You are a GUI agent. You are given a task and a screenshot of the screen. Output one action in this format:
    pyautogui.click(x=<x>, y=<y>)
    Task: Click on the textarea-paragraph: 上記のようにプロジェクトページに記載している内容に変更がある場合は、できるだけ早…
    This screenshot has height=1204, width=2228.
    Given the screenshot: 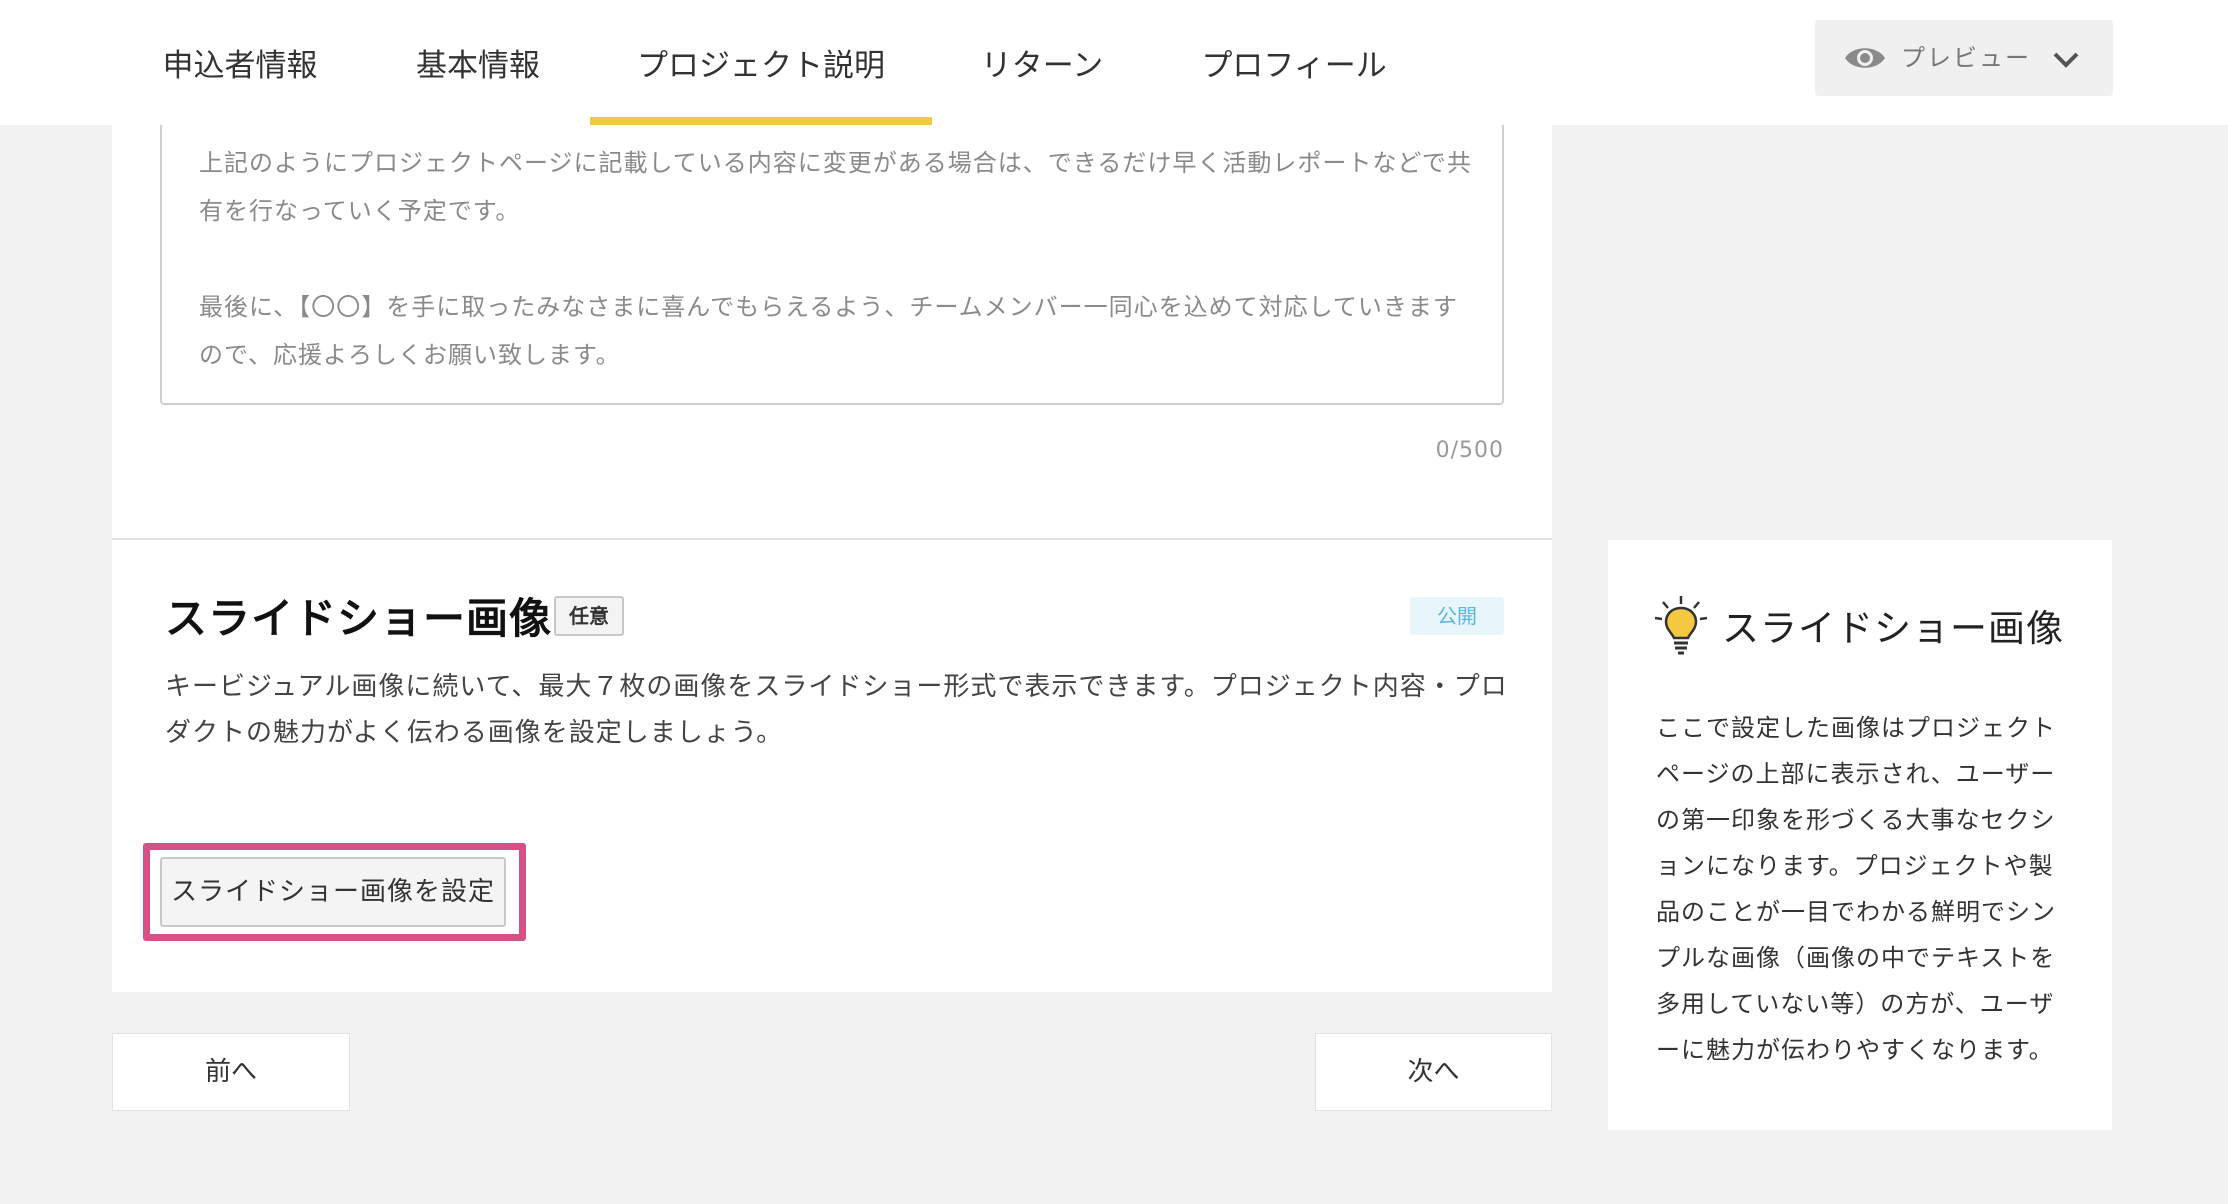 What is the action you would take?
    pyautogui.click(x=835, y=187)
    